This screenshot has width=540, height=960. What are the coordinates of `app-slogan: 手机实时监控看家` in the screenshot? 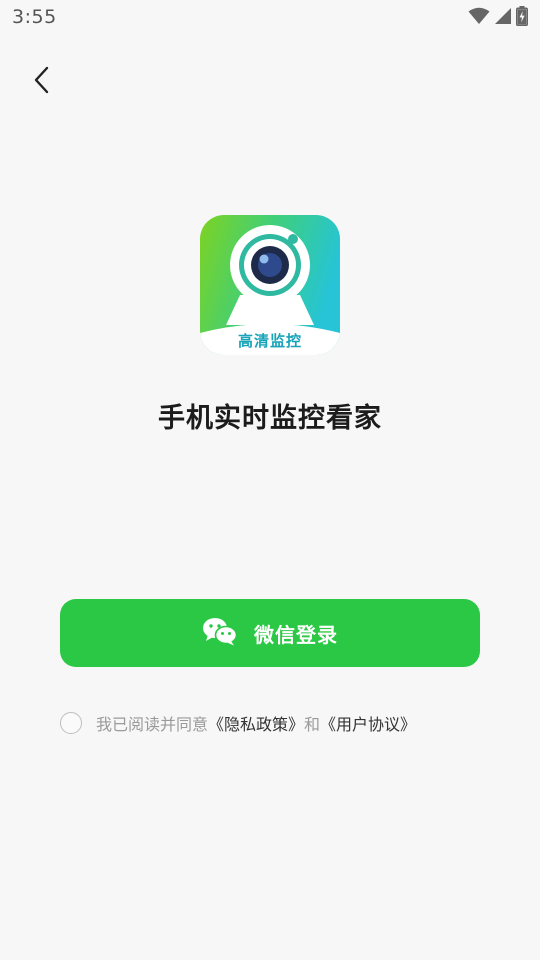 It's located at (270, 418).